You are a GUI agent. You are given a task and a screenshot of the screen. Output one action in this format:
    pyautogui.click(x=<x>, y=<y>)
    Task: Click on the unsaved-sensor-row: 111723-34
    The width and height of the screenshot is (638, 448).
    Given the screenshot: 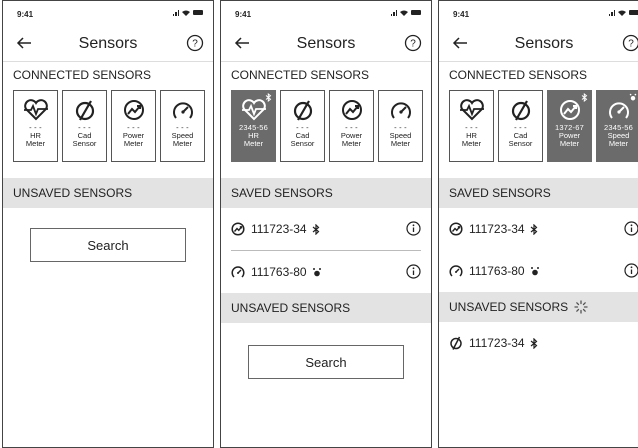 What is the action you would take?
    pyautogui.click(x=538, y=343)
    